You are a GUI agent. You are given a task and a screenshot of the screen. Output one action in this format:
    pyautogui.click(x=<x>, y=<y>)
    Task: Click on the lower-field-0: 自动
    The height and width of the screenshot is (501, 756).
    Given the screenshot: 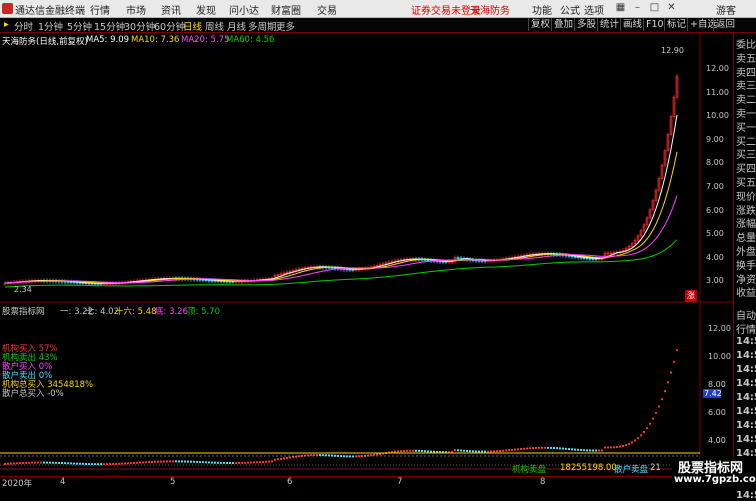 What is the action you would take?
    pyautogui.click(x=746, y=314)
    